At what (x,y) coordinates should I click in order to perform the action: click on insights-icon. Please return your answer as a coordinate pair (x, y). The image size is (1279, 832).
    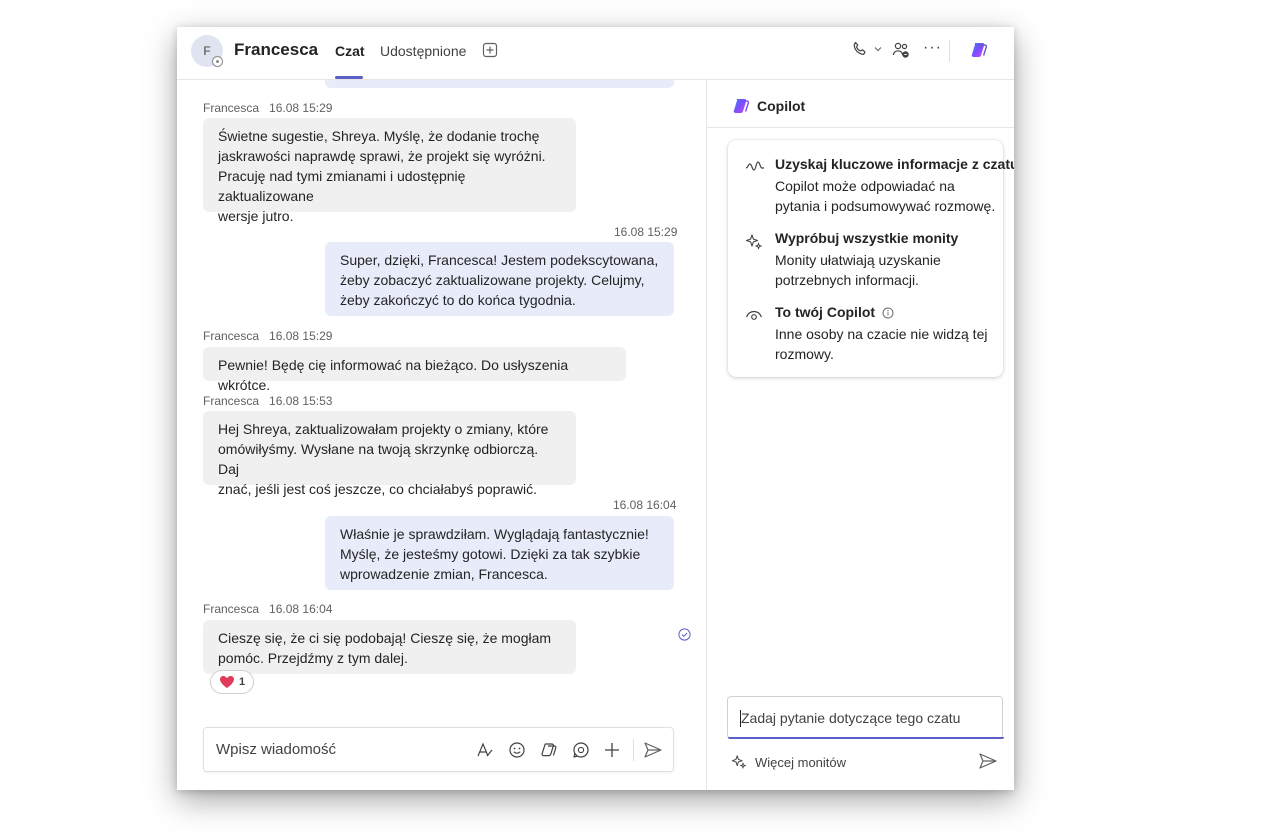
    Looking at the image, I should click on (754, 166).